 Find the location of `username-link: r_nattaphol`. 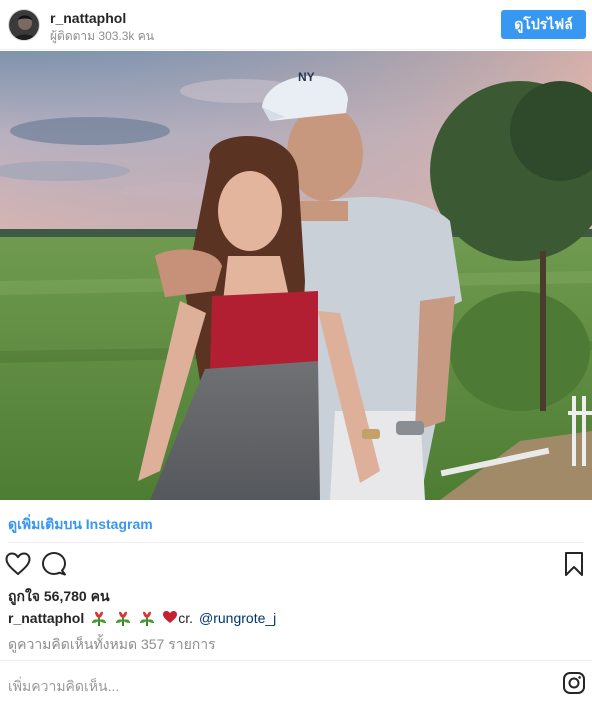

username-link: r_nattaphol is located at coordinates (88, 18).